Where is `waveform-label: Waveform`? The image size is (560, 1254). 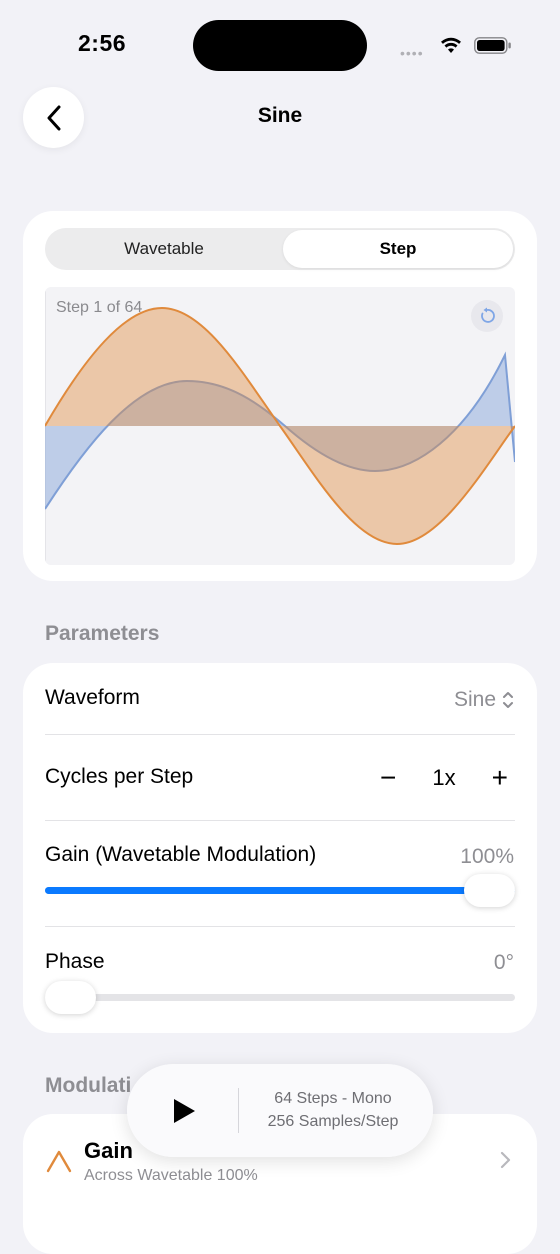
waveform-label: Waveform is located at coordinates (92, 697).